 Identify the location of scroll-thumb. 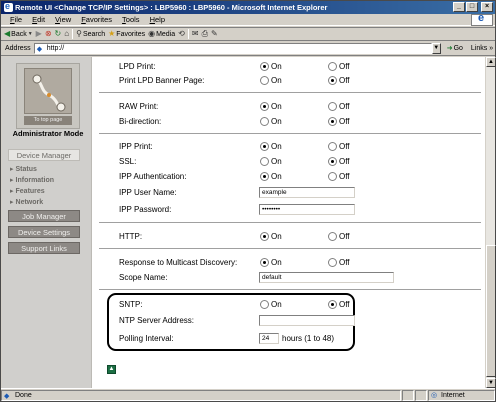
(491, 311).